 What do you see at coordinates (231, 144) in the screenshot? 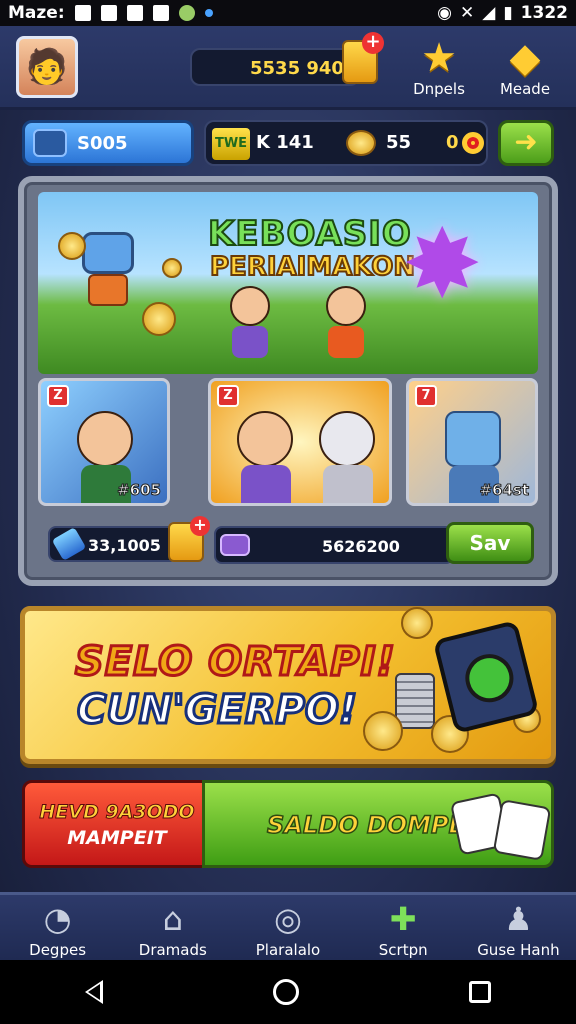
I see `twe-badge: TWE` at bounding box center [231, 144].